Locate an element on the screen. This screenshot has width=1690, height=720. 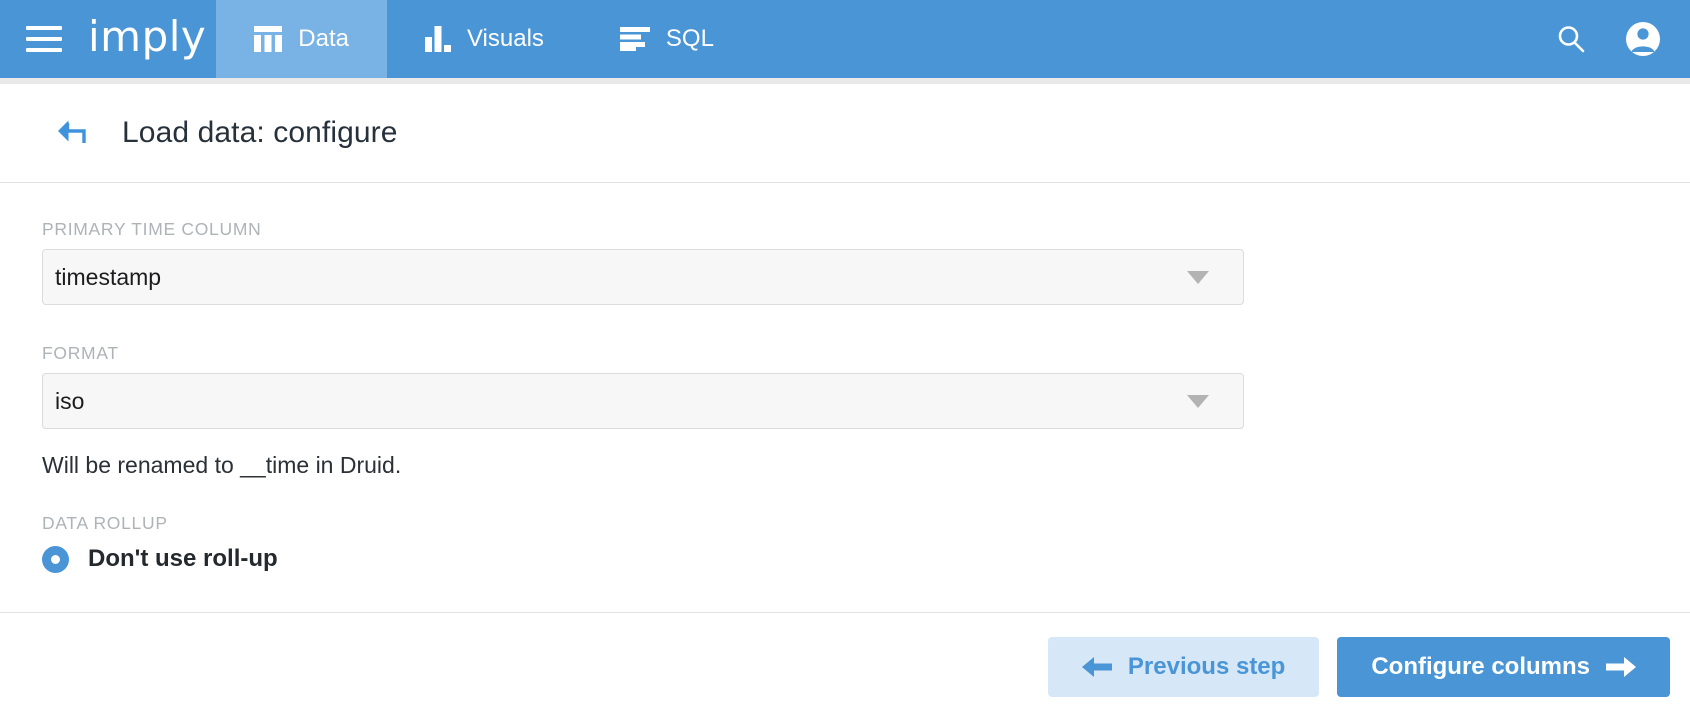
nav-brand-area: imply is located at coordinates (108, 39).